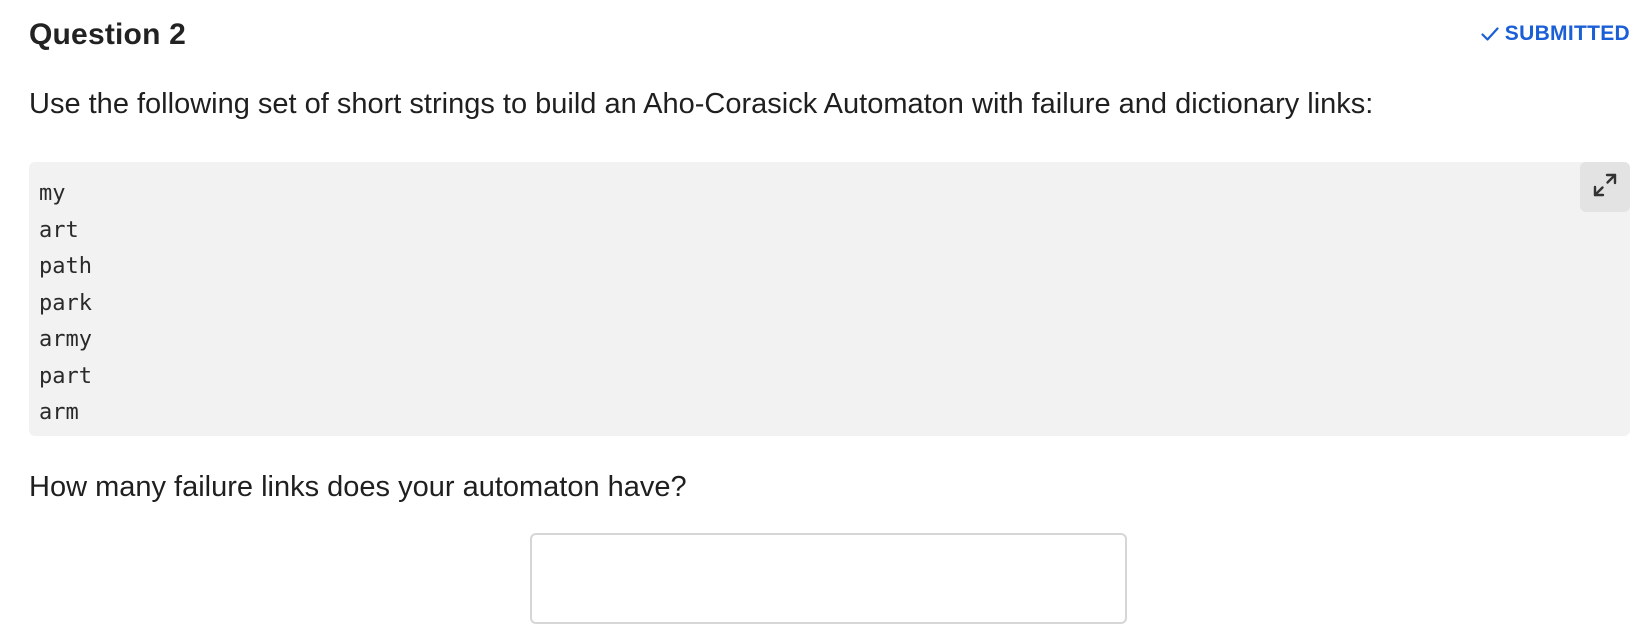  What do you see at coordinates (1567, 33) in the screenshot?
I see `status-label: SUBMITTED` at bounding box center [1567, 33].